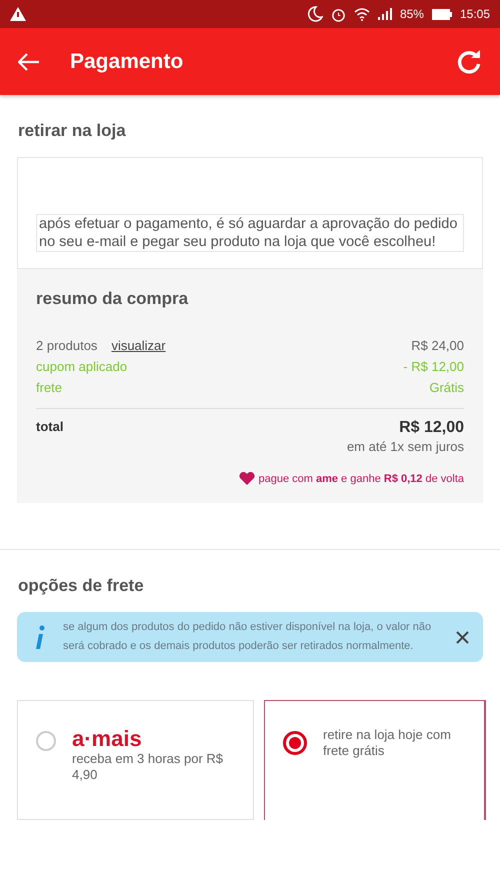 This screenshot has width=500, height=890. I want to click on option-text: retire na loja hoje com frete grátis, so click(387, 743).